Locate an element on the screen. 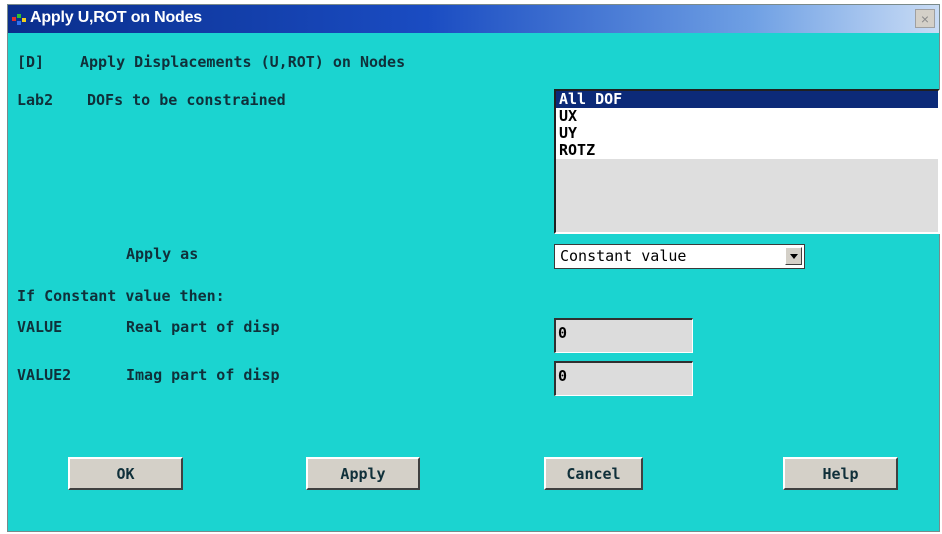 The image size is (942, 534). window-title: Apply U,ROT on Nodes is located at coordinates (116, 17).